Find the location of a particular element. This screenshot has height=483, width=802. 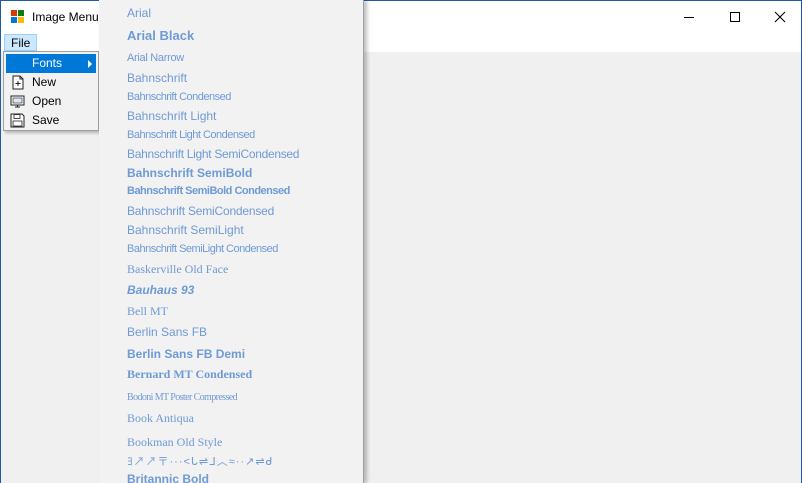

menu-item-new: New is located at coordinates (51, 82).